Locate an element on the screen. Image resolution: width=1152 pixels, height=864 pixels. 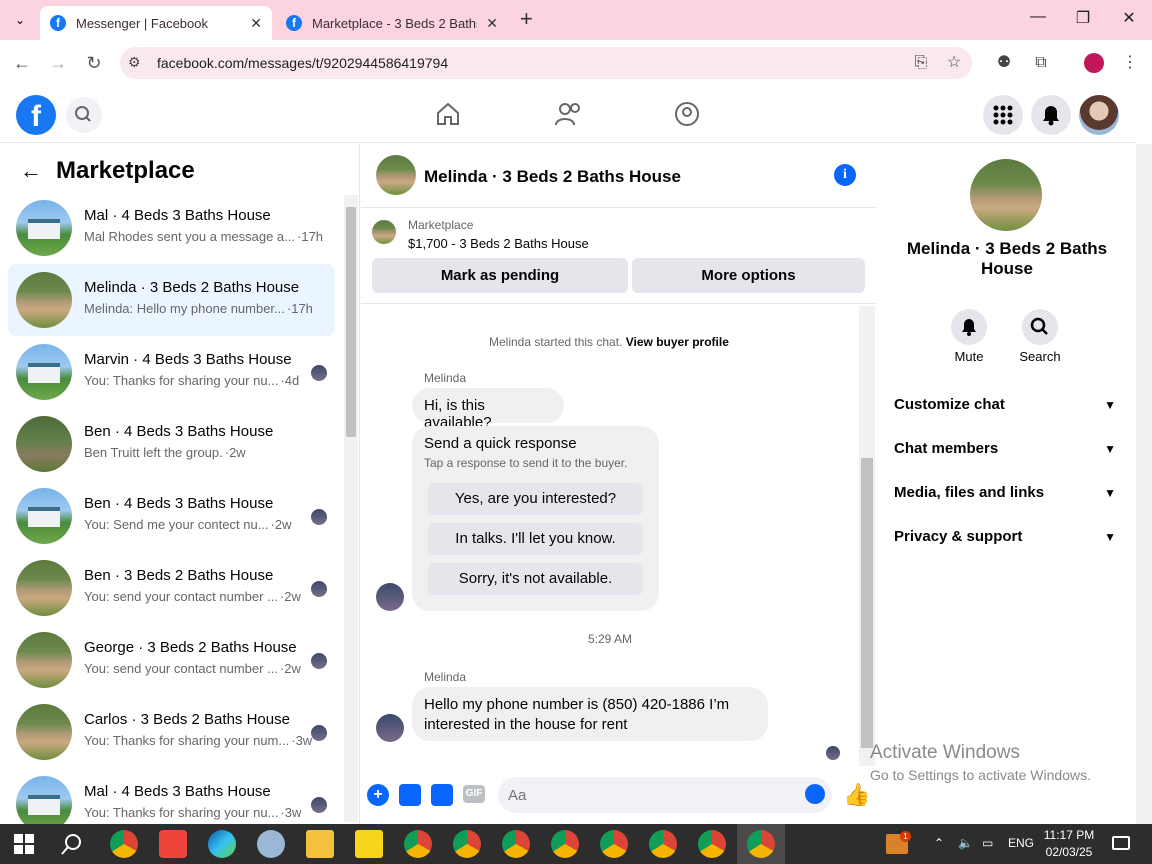
network-icon: ▭ is located at coordinates (987, 843).